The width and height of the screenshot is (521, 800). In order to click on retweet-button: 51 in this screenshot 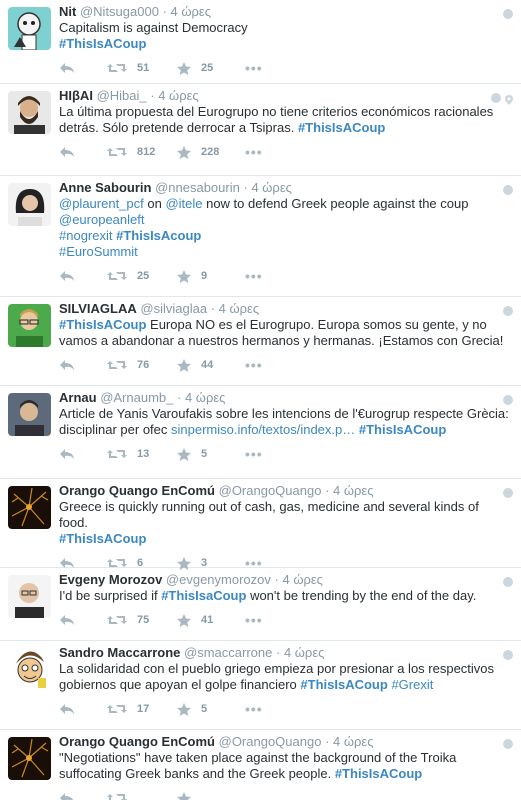, I will do `click(142, 68)`.